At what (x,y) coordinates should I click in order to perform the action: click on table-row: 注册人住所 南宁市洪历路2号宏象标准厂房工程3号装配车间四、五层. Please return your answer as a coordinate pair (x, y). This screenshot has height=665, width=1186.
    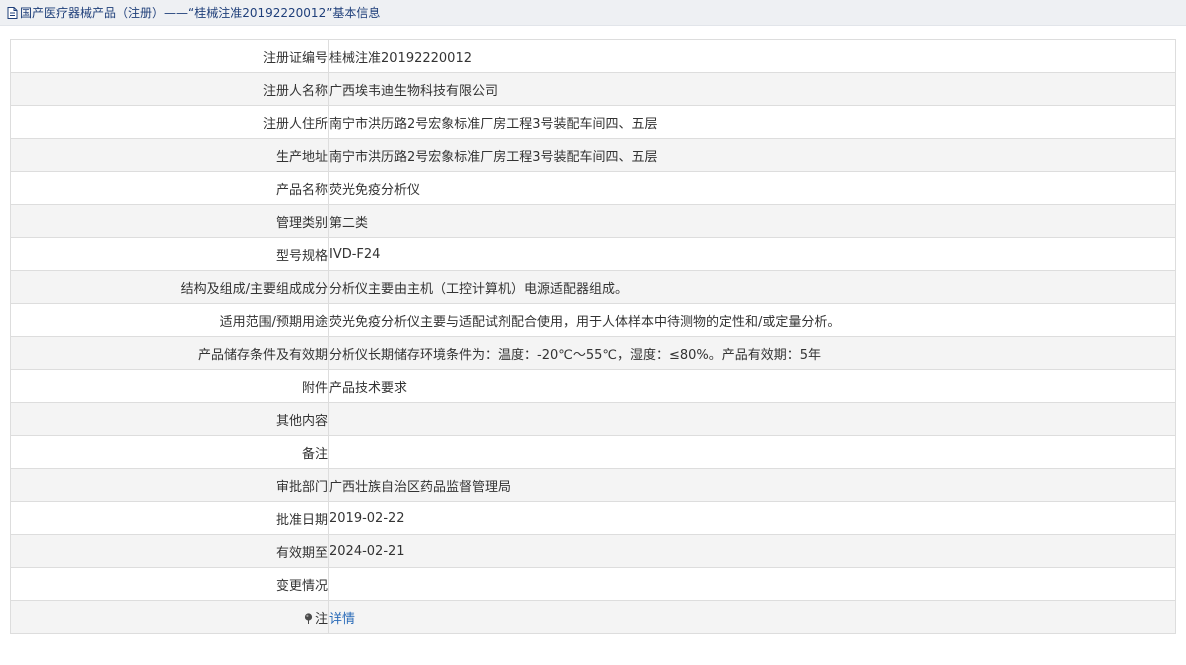
    Looking at the image, I should click on (593, 122).